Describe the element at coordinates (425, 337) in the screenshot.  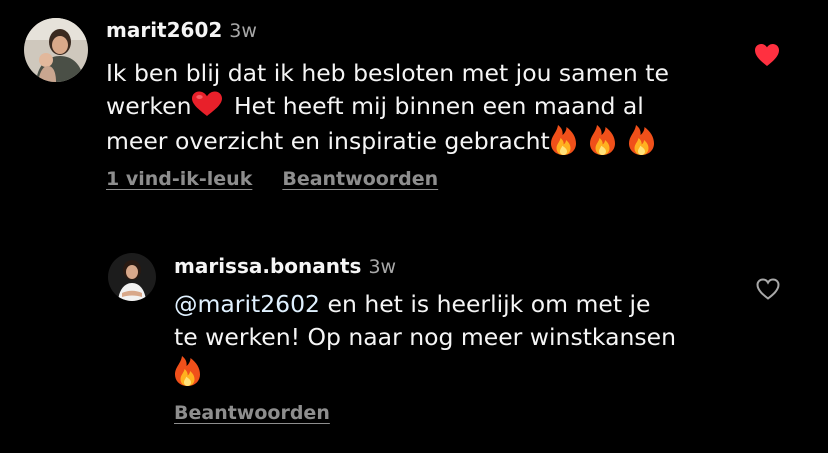
I see `reply-line-2: te werken! Op naar nog meer winstkansen` at that location.